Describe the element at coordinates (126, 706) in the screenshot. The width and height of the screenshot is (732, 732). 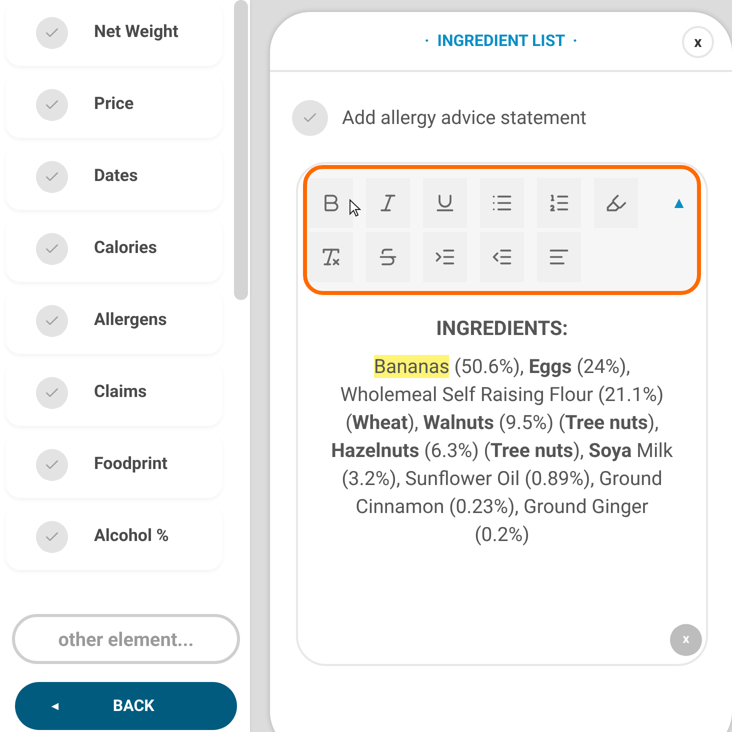
I see `back-button: ◄ BACK` at that location.